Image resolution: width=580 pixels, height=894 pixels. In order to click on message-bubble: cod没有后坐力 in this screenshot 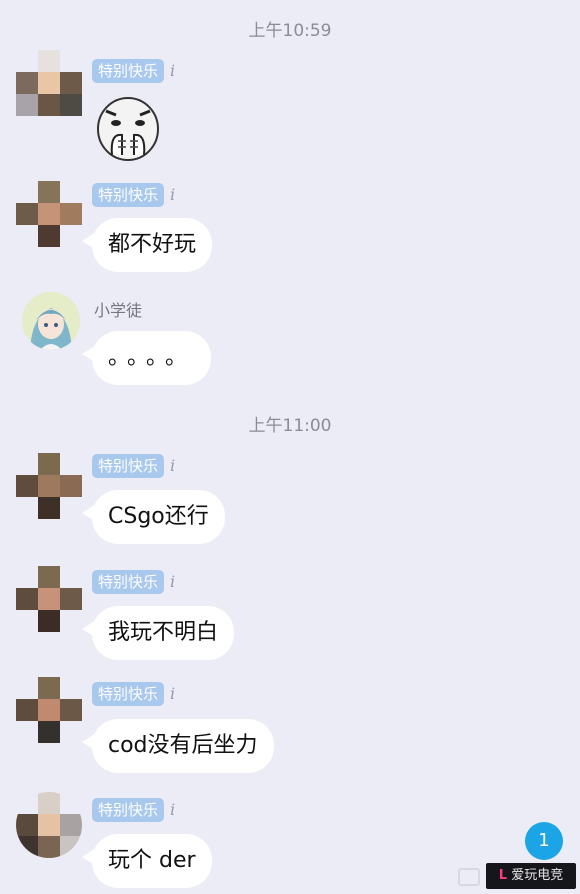, I will do `click(178, 746)`.